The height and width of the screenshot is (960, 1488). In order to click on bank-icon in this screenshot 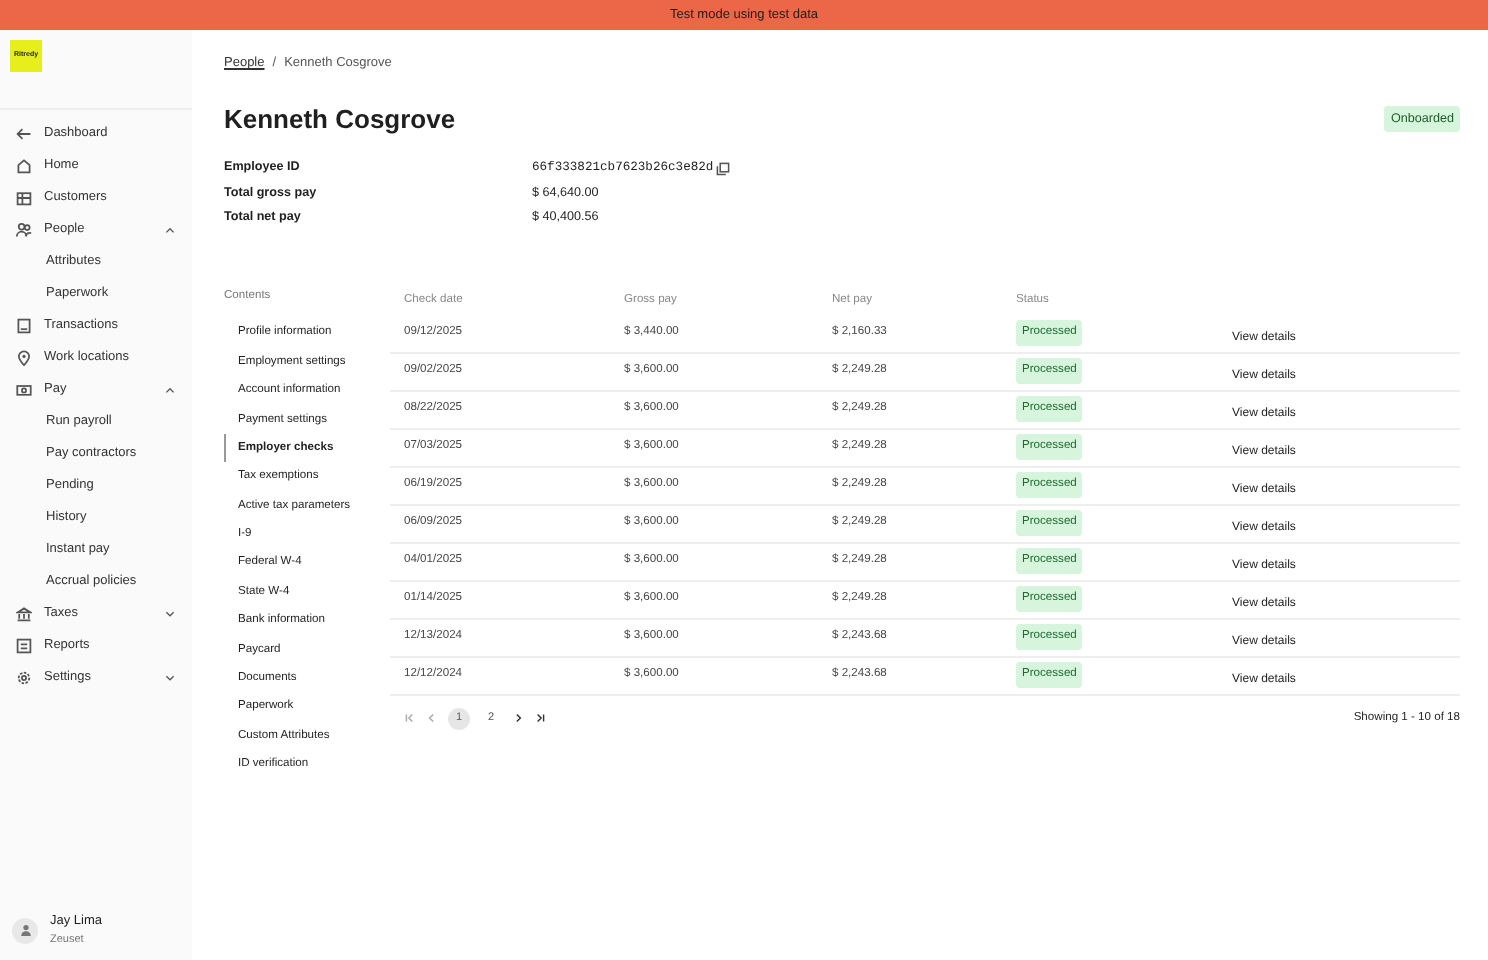, I will do `click(24, 614)`.